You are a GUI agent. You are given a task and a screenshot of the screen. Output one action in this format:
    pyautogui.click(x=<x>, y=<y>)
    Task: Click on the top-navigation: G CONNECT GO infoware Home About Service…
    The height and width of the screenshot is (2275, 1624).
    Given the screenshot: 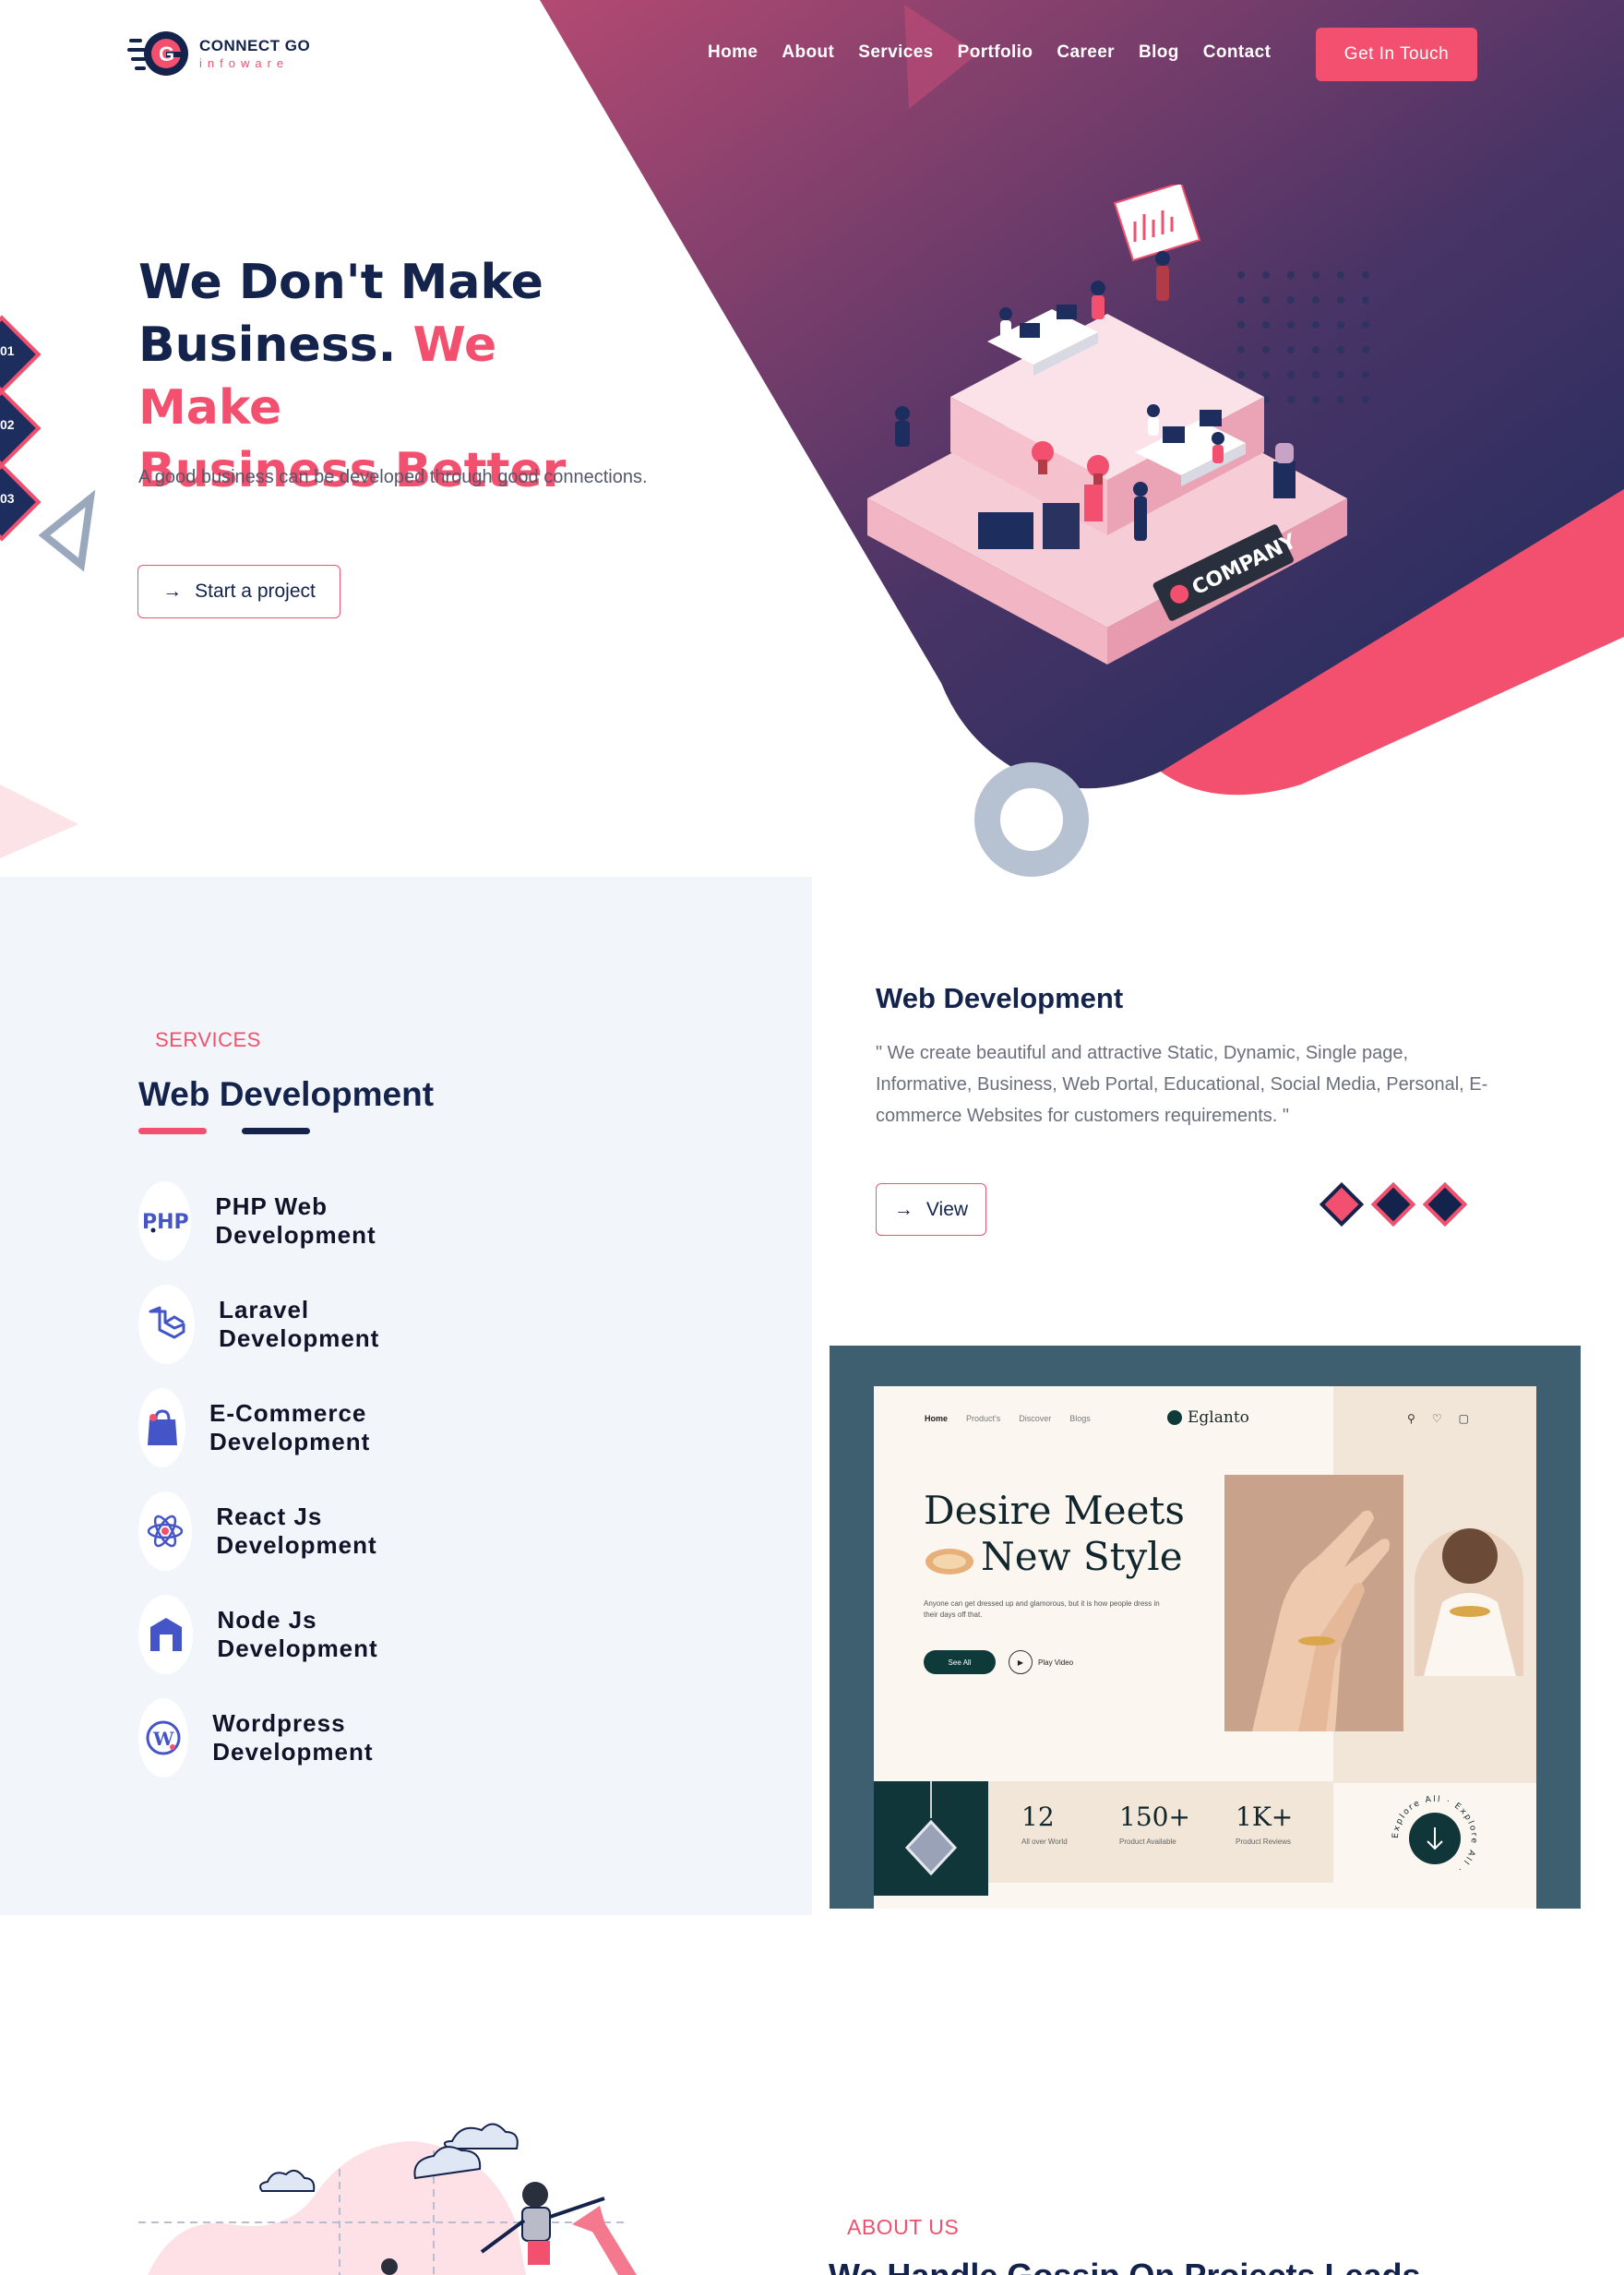 What is the action you would take?
    pyautogui.click(x=812, y=55)
    